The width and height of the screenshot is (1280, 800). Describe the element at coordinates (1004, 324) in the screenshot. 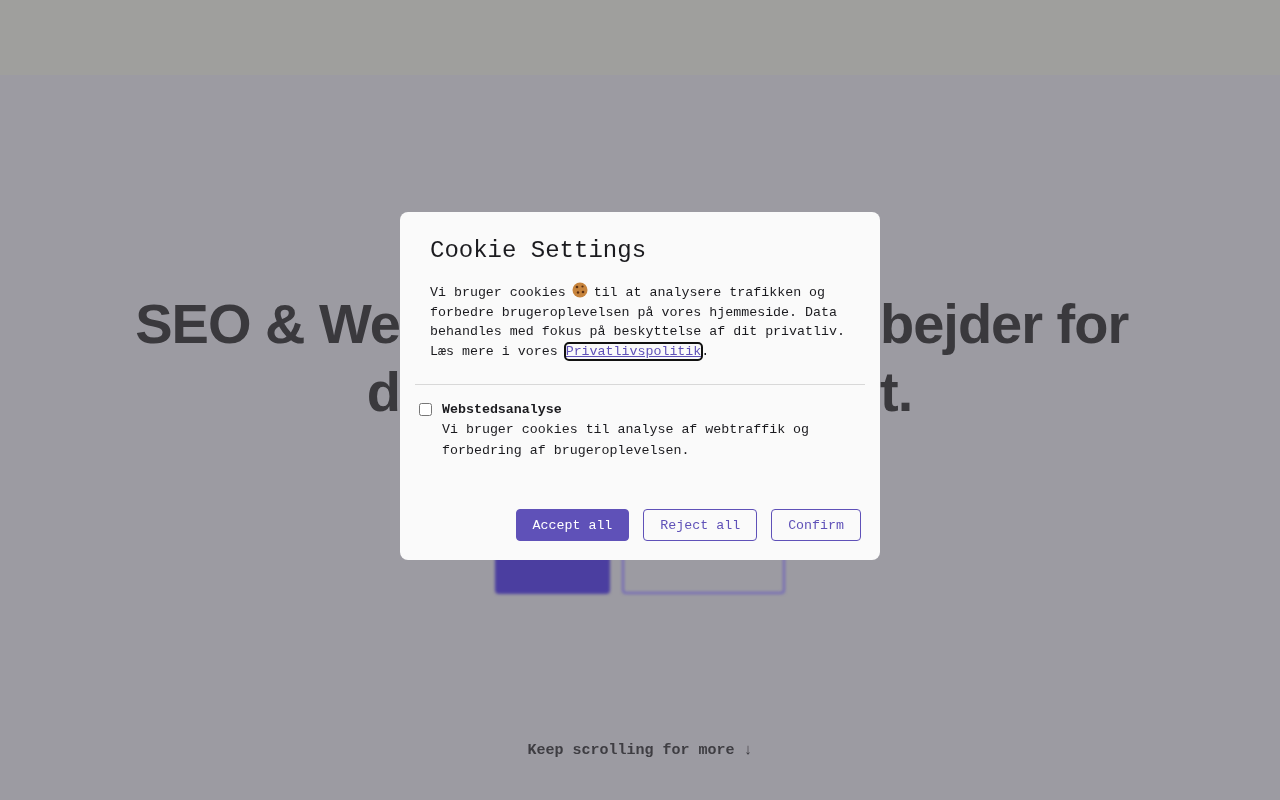

I see `heading-fragment: bejder for` at that location.